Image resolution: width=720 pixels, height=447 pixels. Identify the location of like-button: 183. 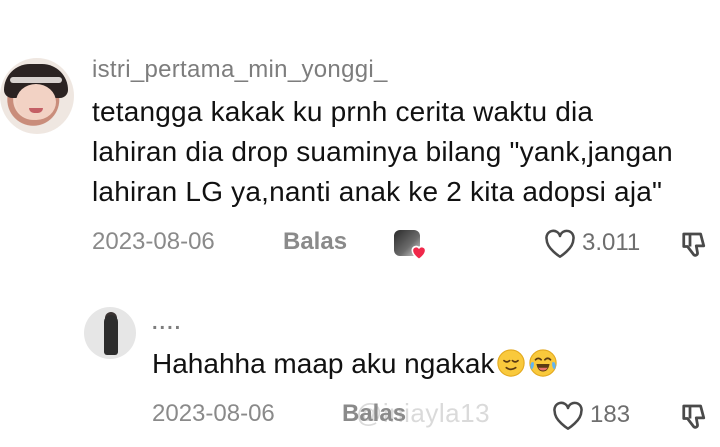
(602, 416).